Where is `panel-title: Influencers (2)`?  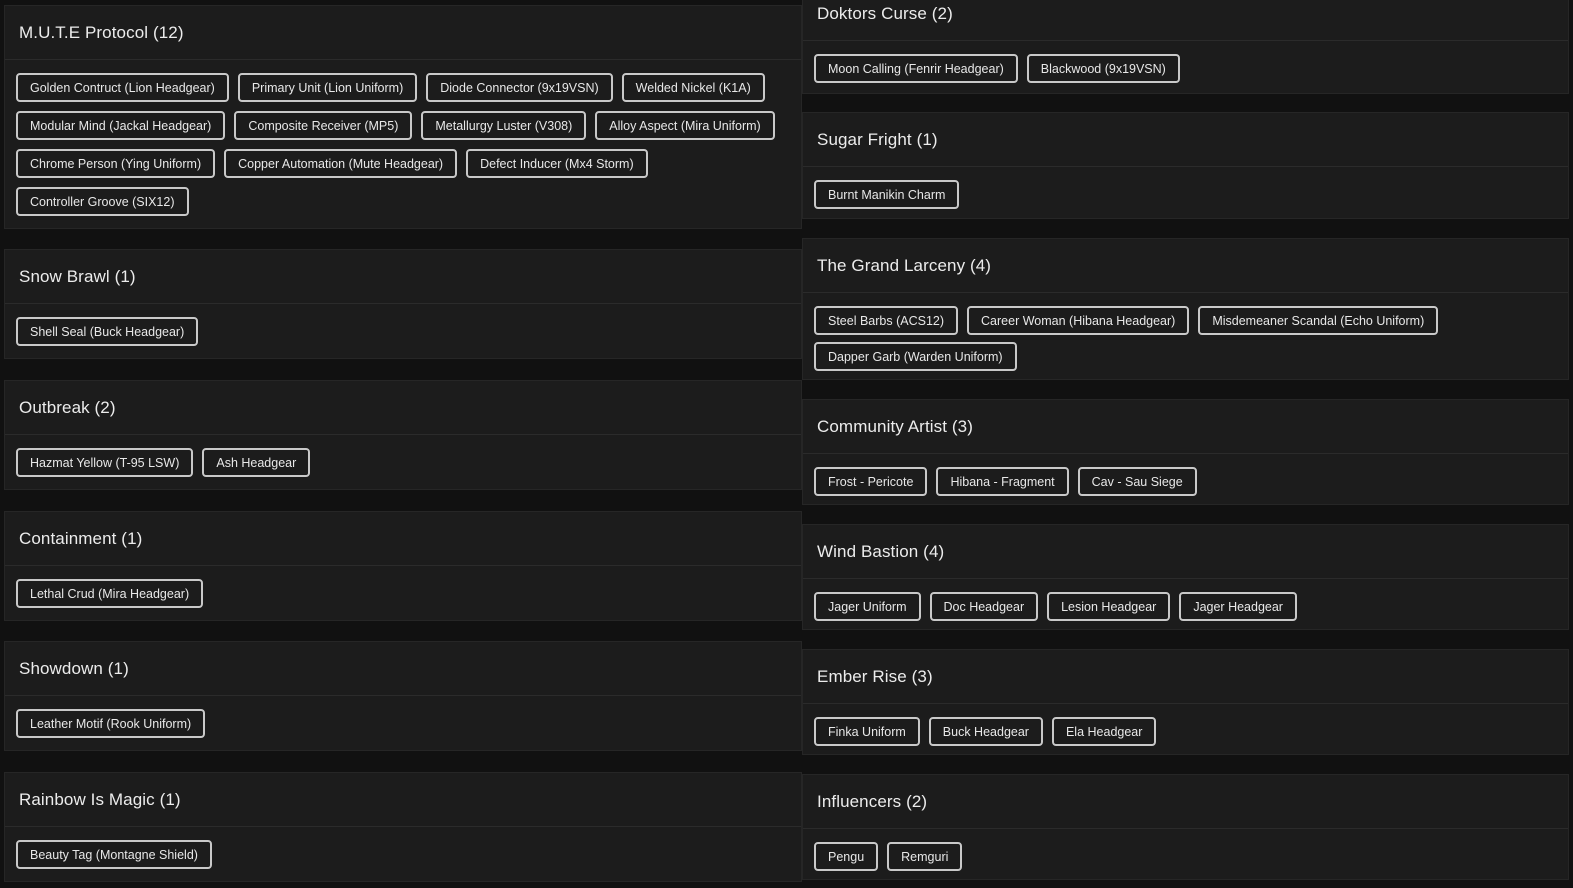
panel-title: Influencers (2) is located at coordinates (1185, 802).